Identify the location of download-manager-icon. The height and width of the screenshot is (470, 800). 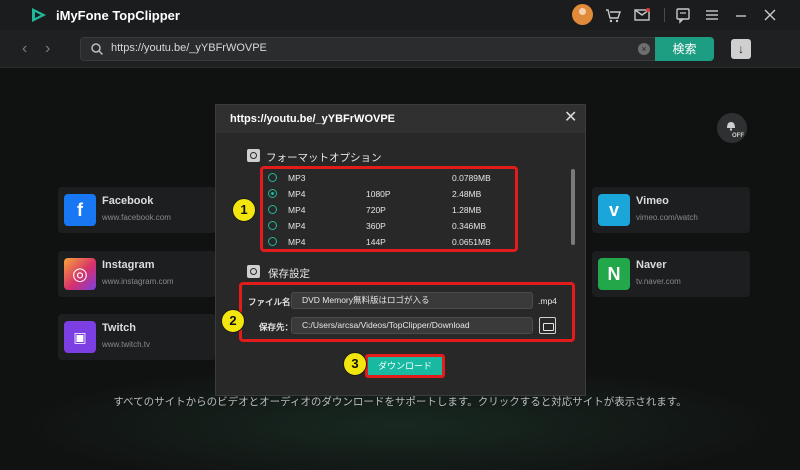
(741, 49).